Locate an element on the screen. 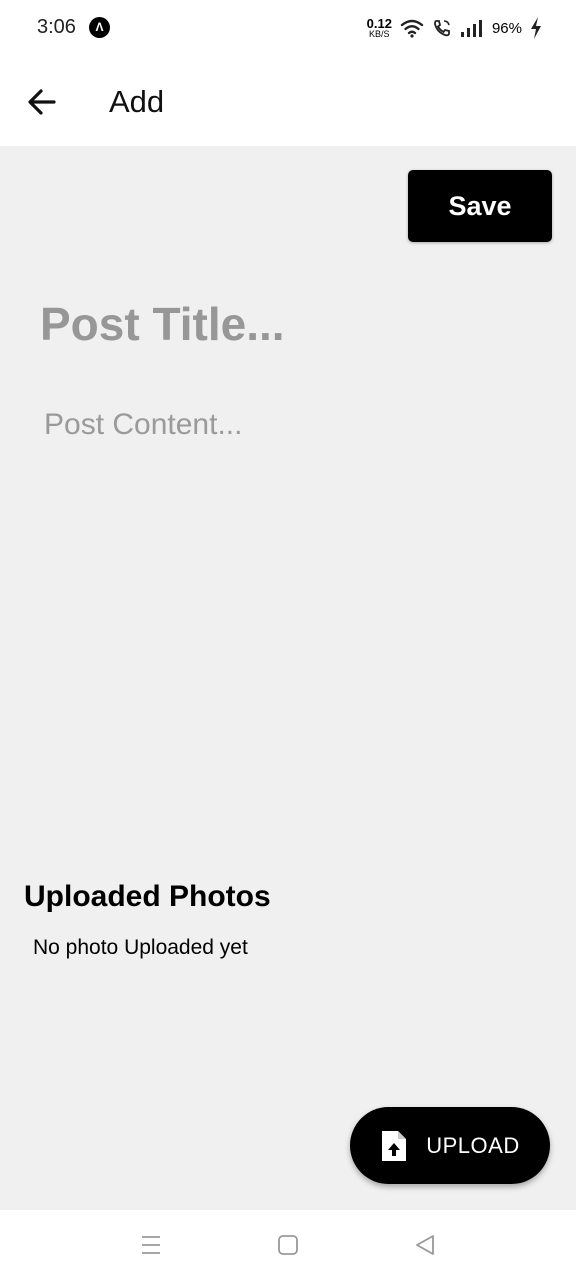  network-speed: 0.12 KB/S is located at coordinates (379, 28).